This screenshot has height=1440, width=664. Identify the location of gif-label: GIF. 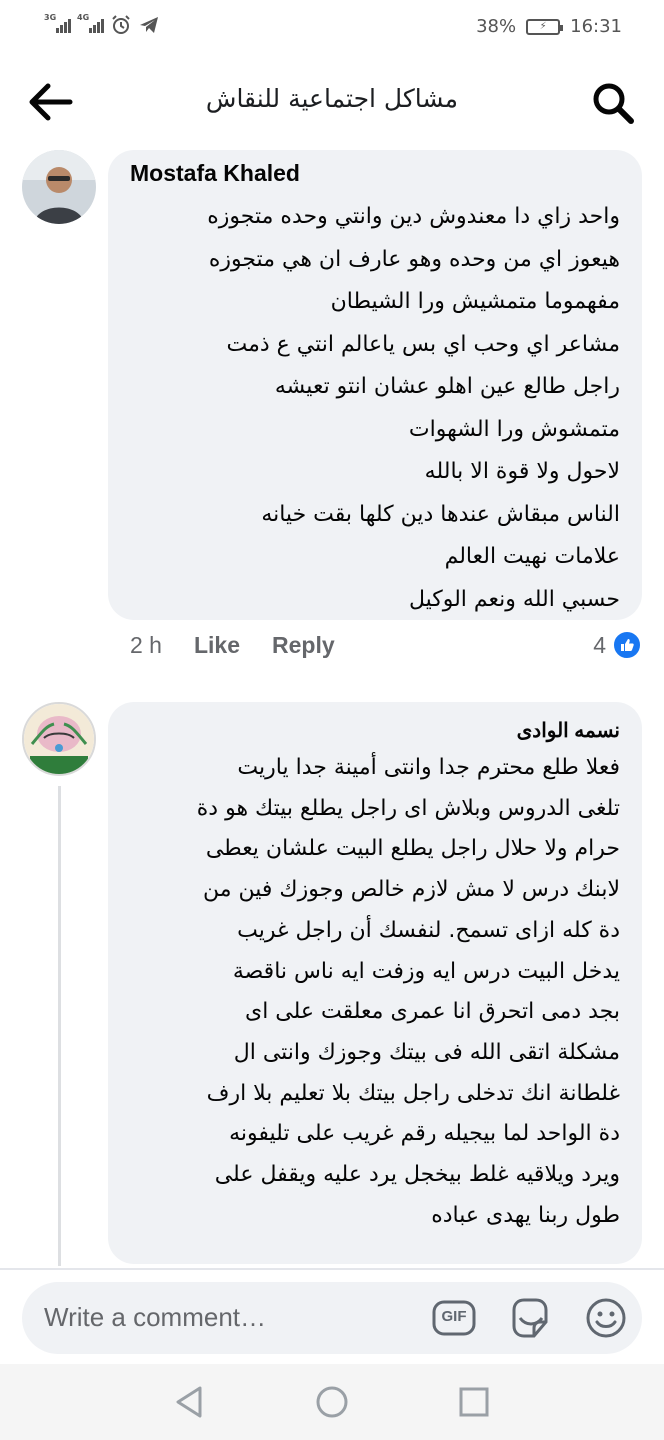
(454, 1316).